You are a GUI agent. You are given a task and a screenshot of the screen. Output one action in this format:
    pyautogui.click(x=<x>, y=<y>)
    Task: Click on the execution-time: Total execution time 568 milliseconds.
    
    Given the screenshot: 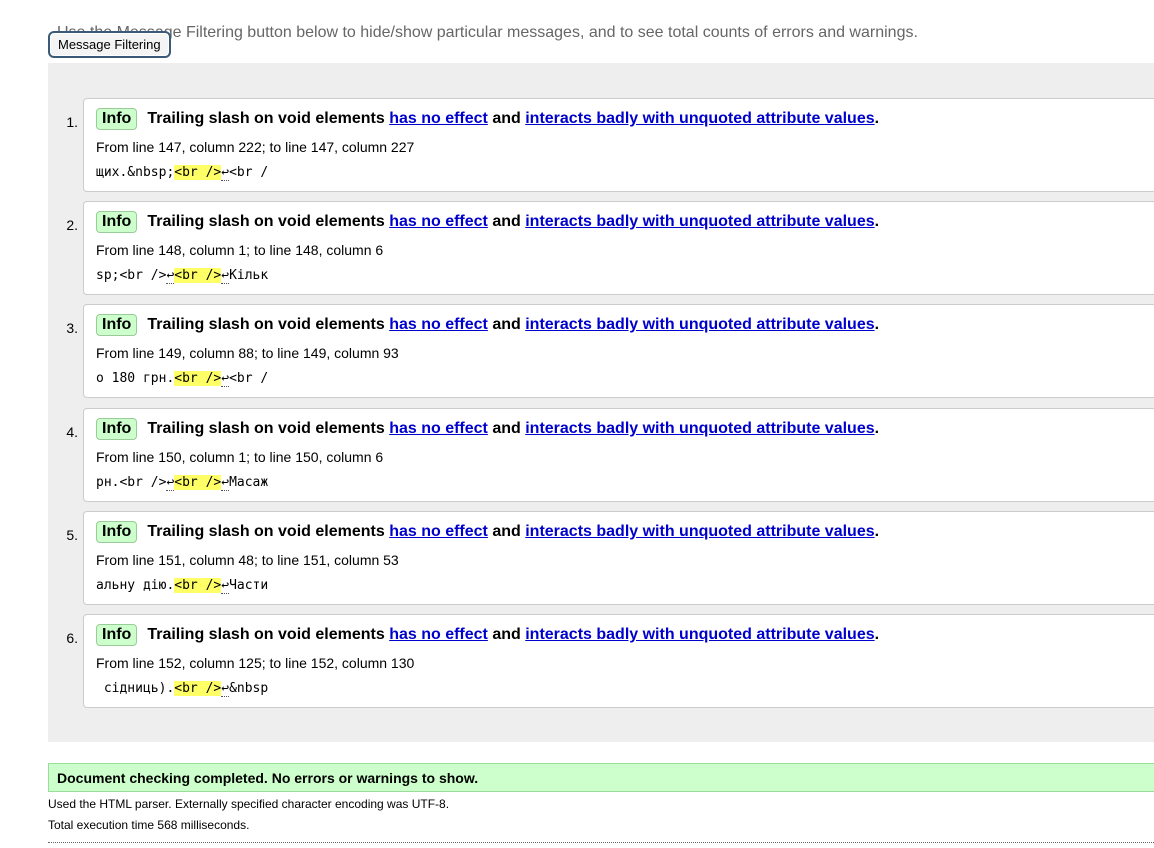 What is the action you would take?
    pyautogui.click(x=149, y=825)
    